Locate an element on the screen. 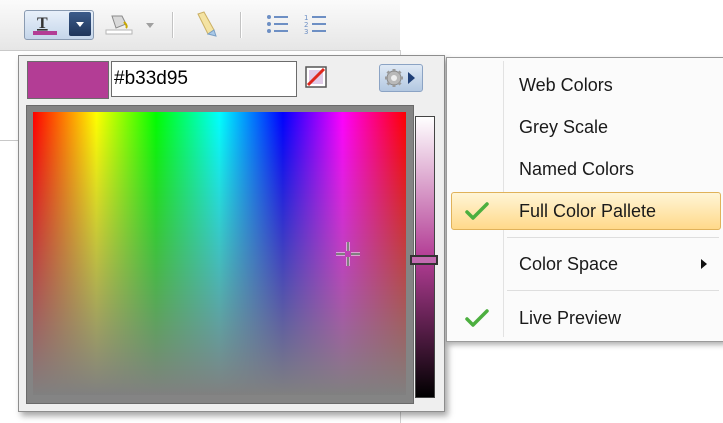  menu-item-web-colors: Web Colors is located at coordinates (586, 85).